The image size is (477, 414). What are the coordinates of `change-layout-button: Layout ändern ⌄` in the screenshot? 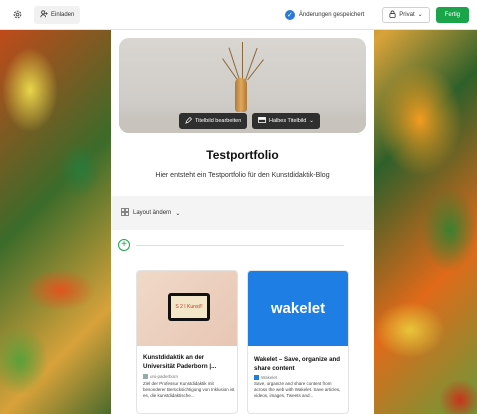 It's located at (150, 213).